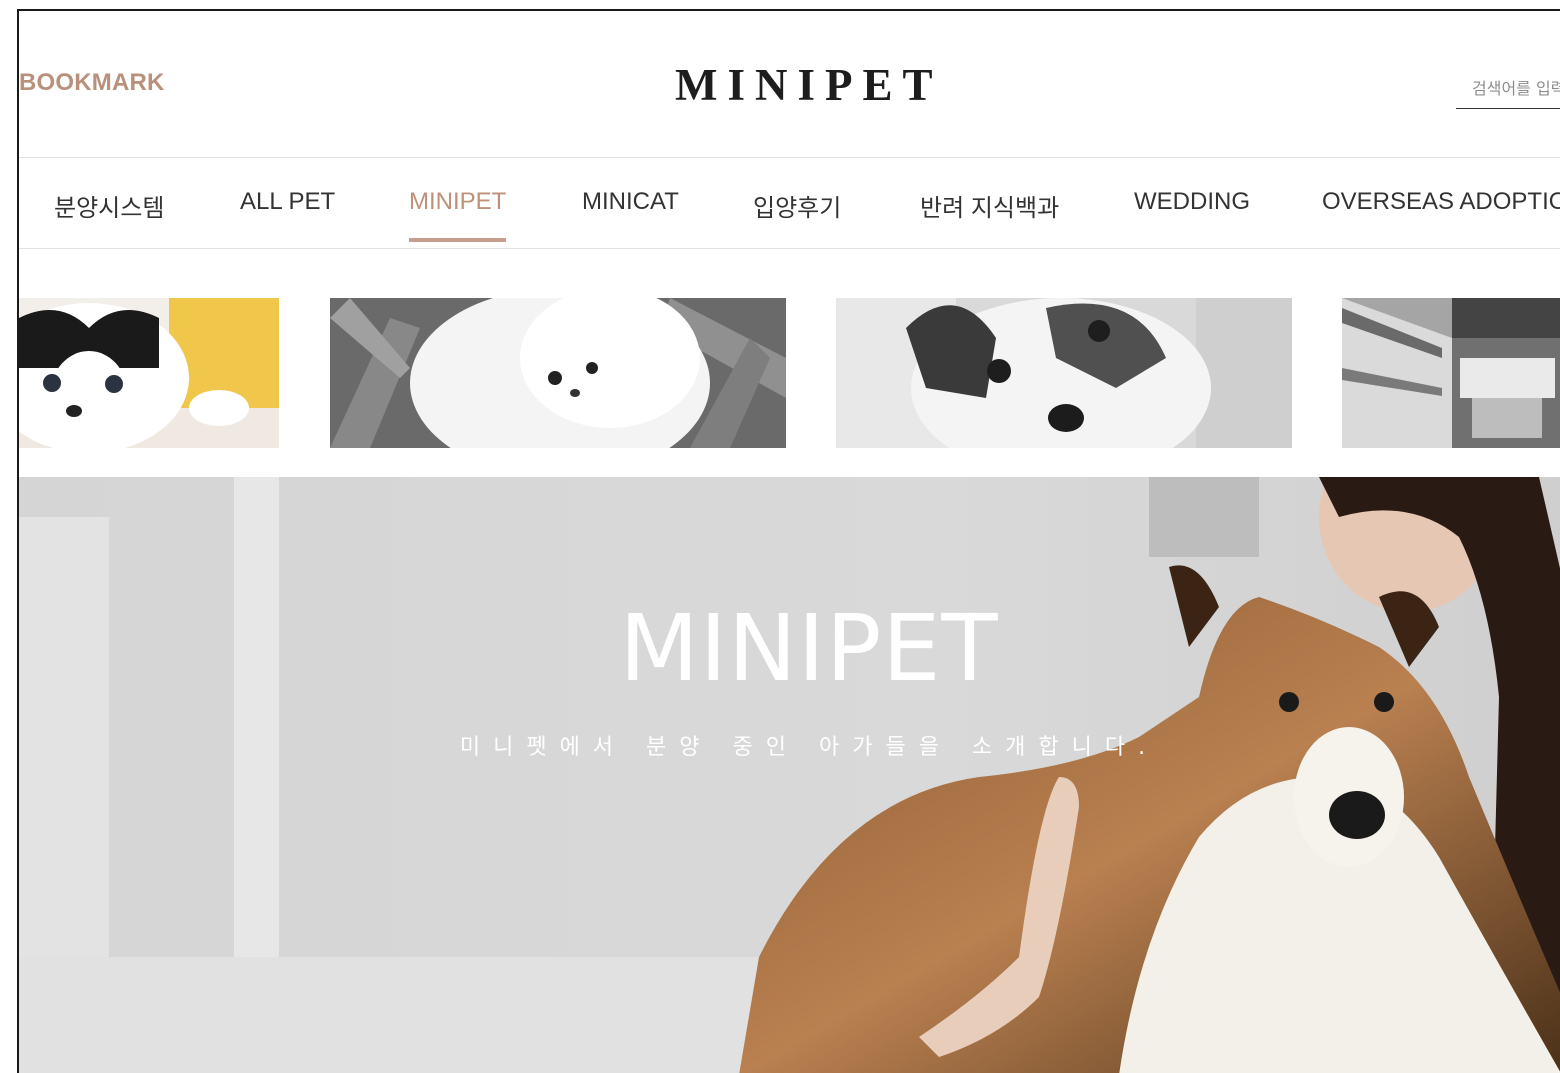  What do you see at coordinates (458, 215) in the screenshot?
I see `nav-item-minipet: MINIPET` at bounding box center [458, 215].